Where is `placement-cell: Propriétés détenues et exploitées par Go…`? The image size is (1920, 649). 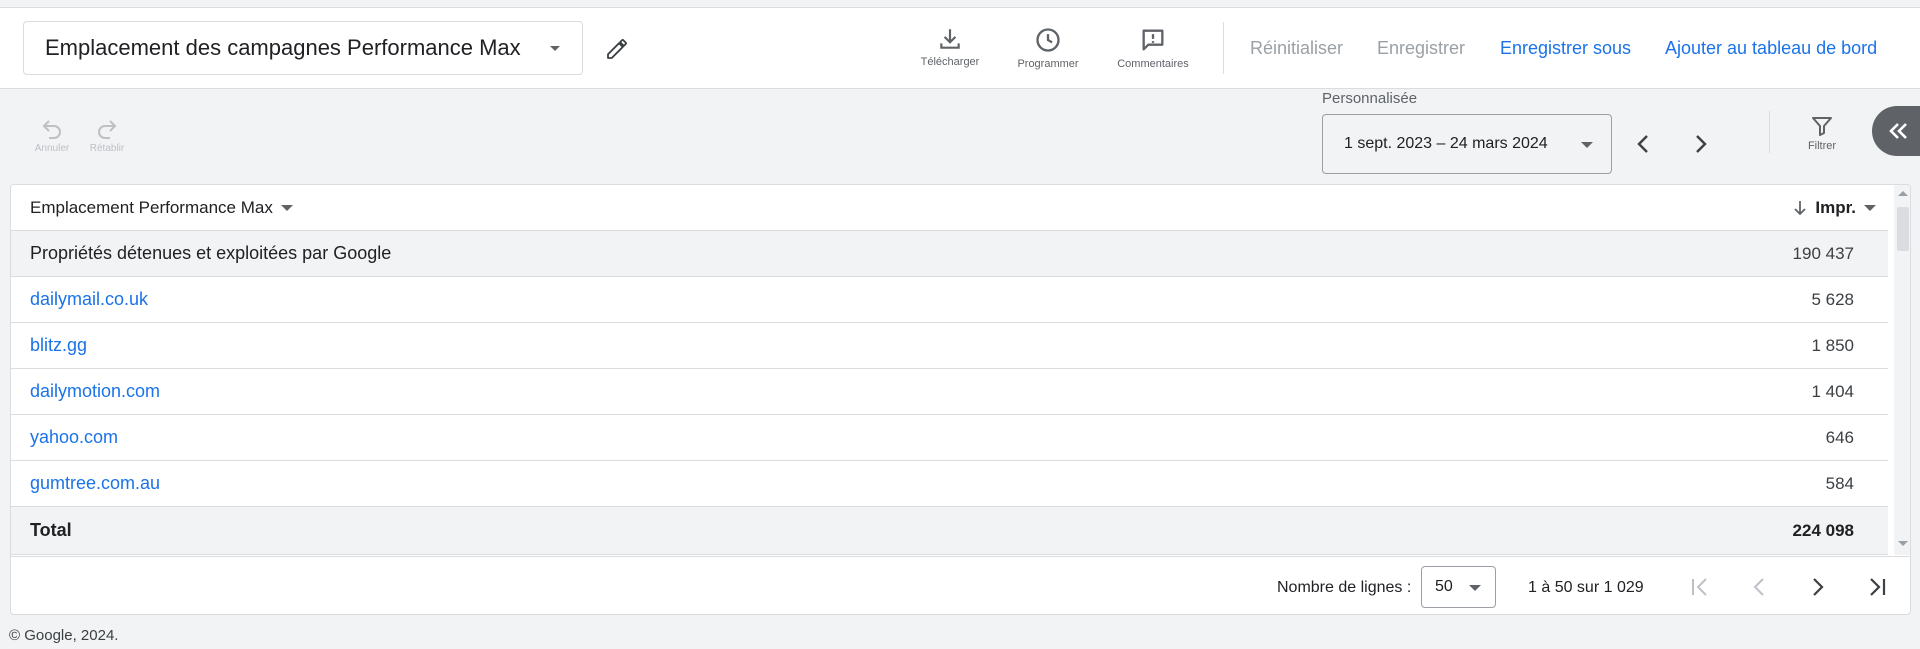
placement-cell: Propriétés détenues et exploitées par Go… is located at coordinates (211, 253).